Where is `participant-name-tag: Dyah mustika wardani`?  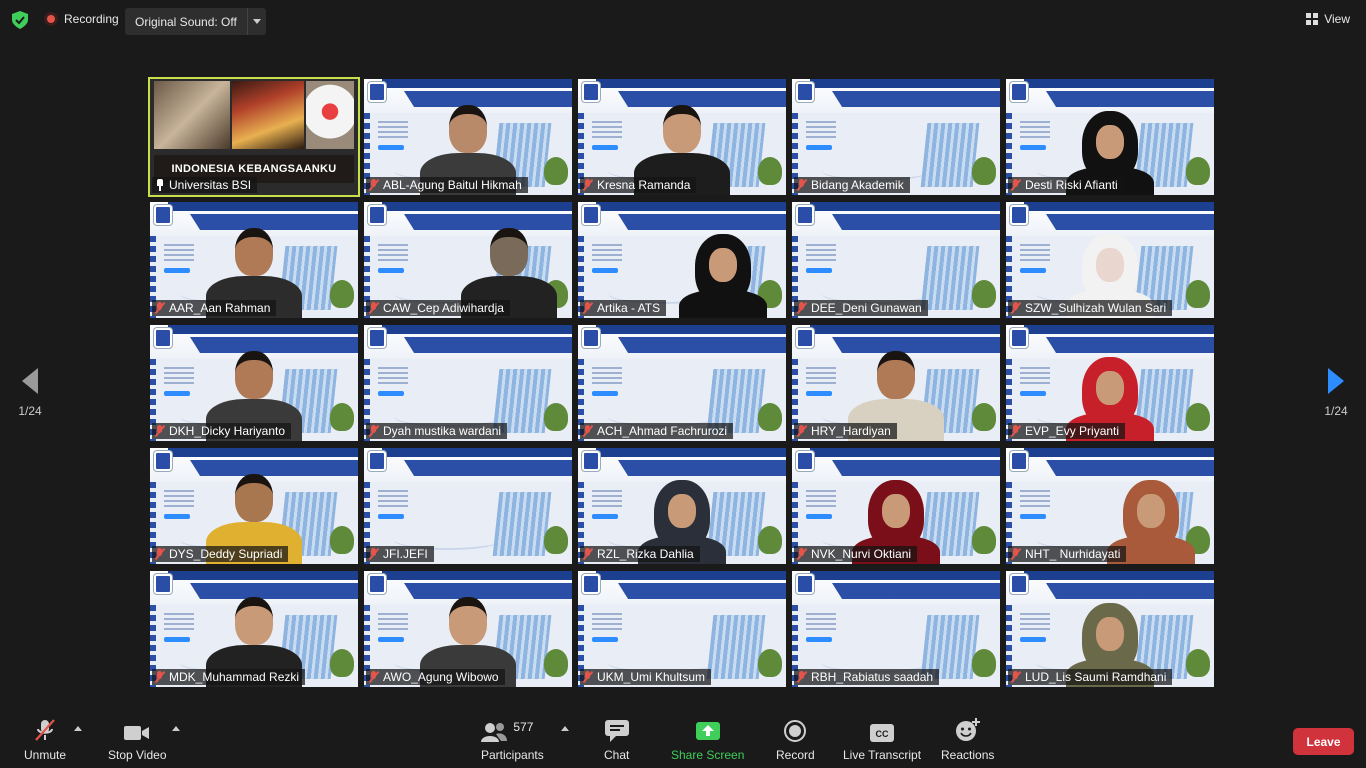 participant-name-tag: Dyah mustika wardani is located at coordinates (437, 431).